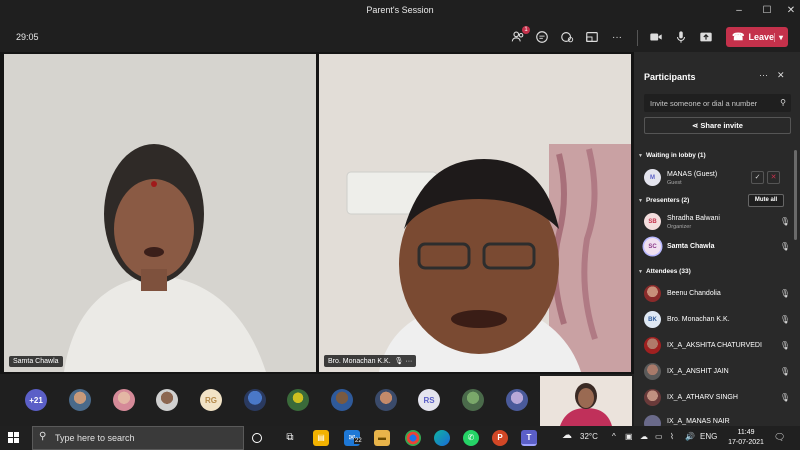  Describe the element at coordinates (675, 155) in the screenshot. I see `lobby-section-label: Waiting in lobby (1)` at that location.